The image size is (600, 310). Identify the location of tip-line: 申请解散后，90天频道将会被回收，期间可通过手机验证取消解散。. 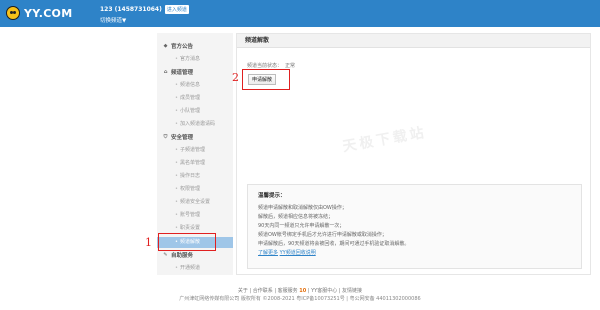
(334, 244).